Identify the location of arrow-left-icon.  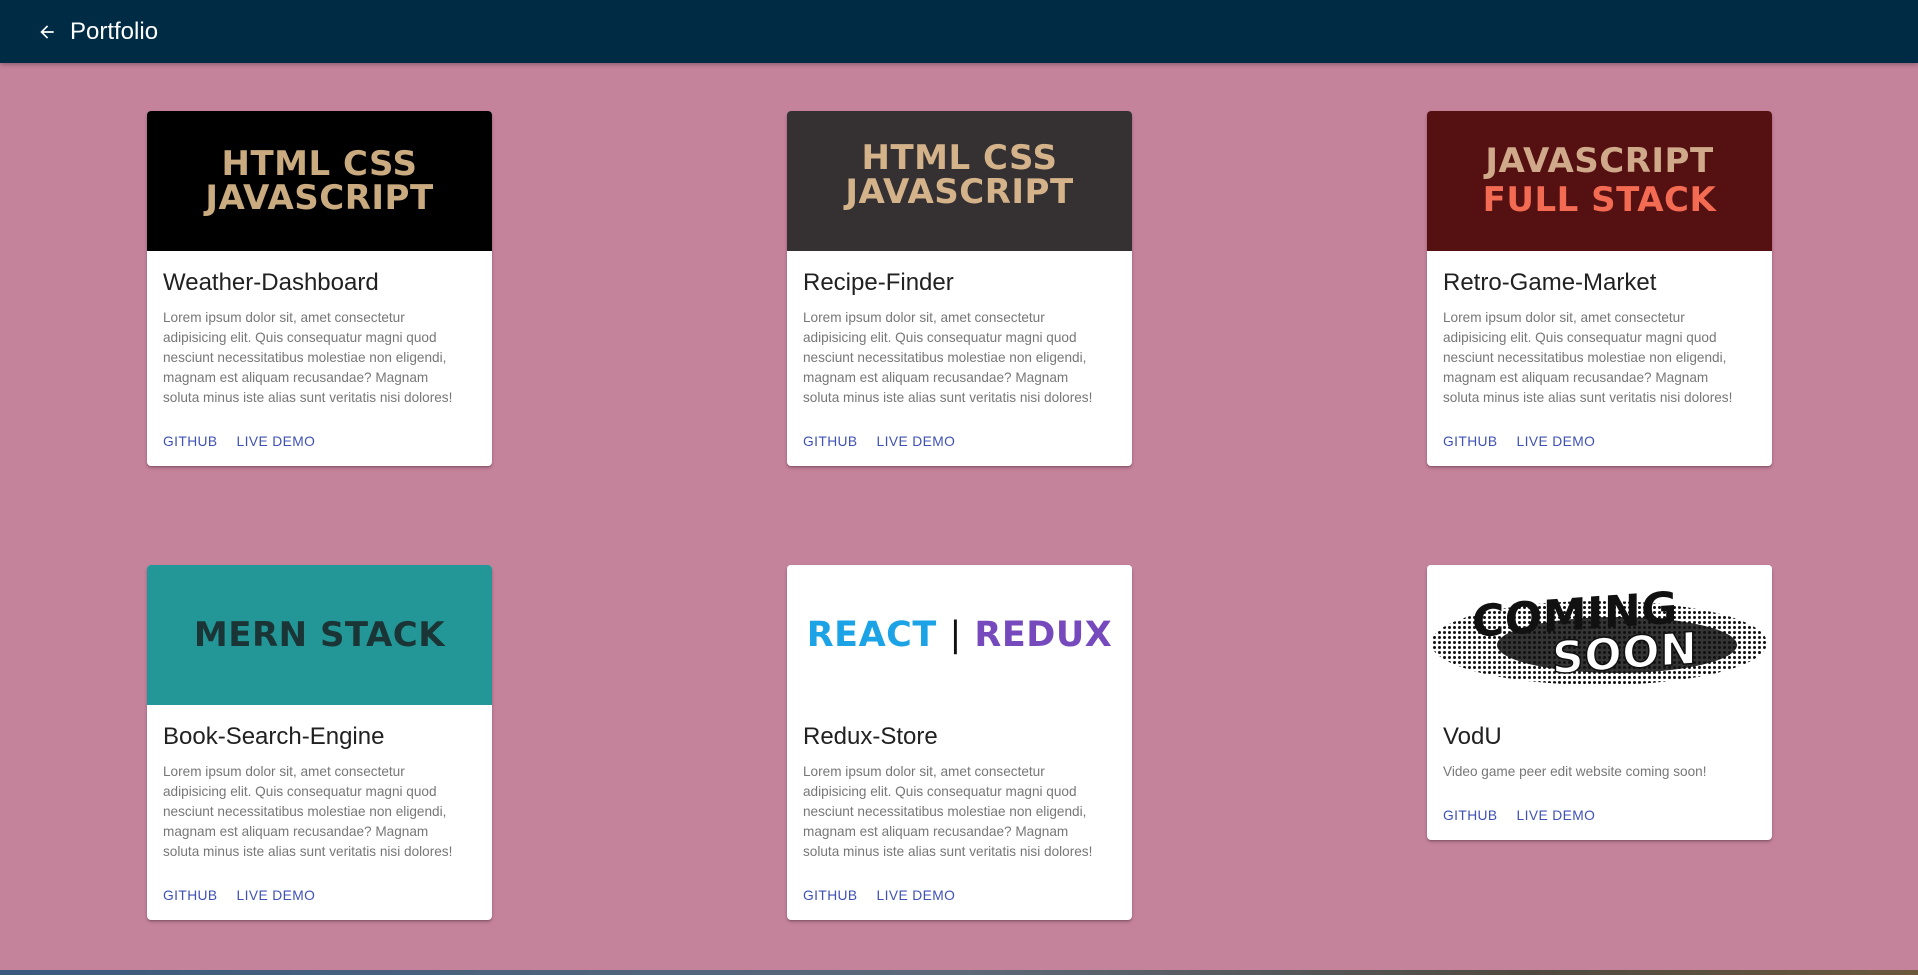
(47, 31).